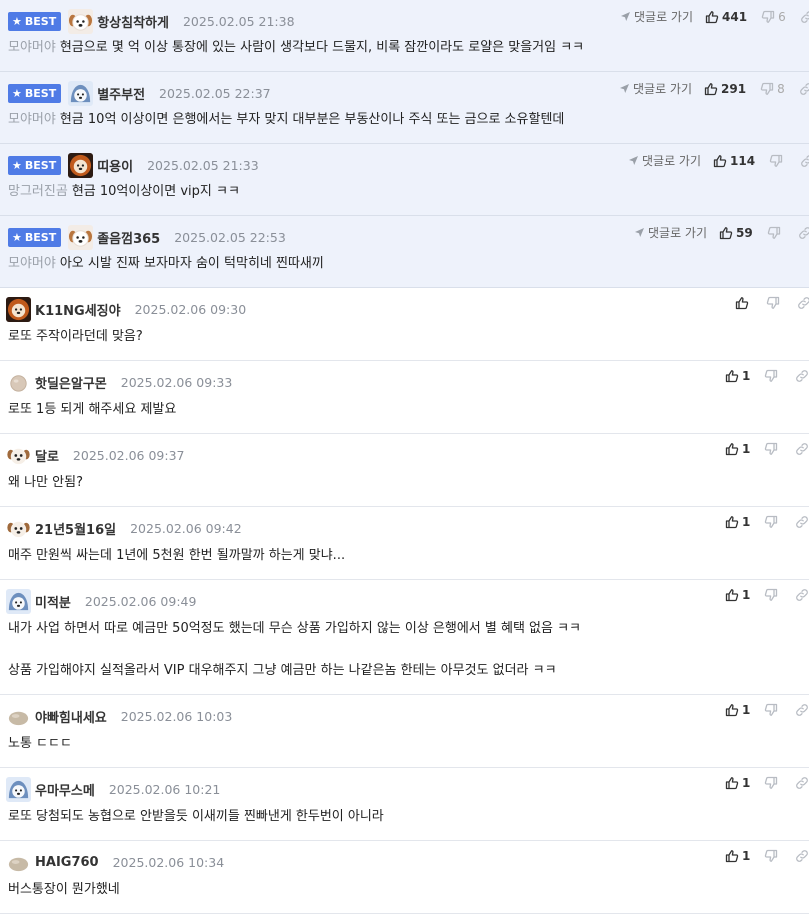 The image size is (809, 918). I want to click on nickname: 항상침착하게, so click(133, 21).